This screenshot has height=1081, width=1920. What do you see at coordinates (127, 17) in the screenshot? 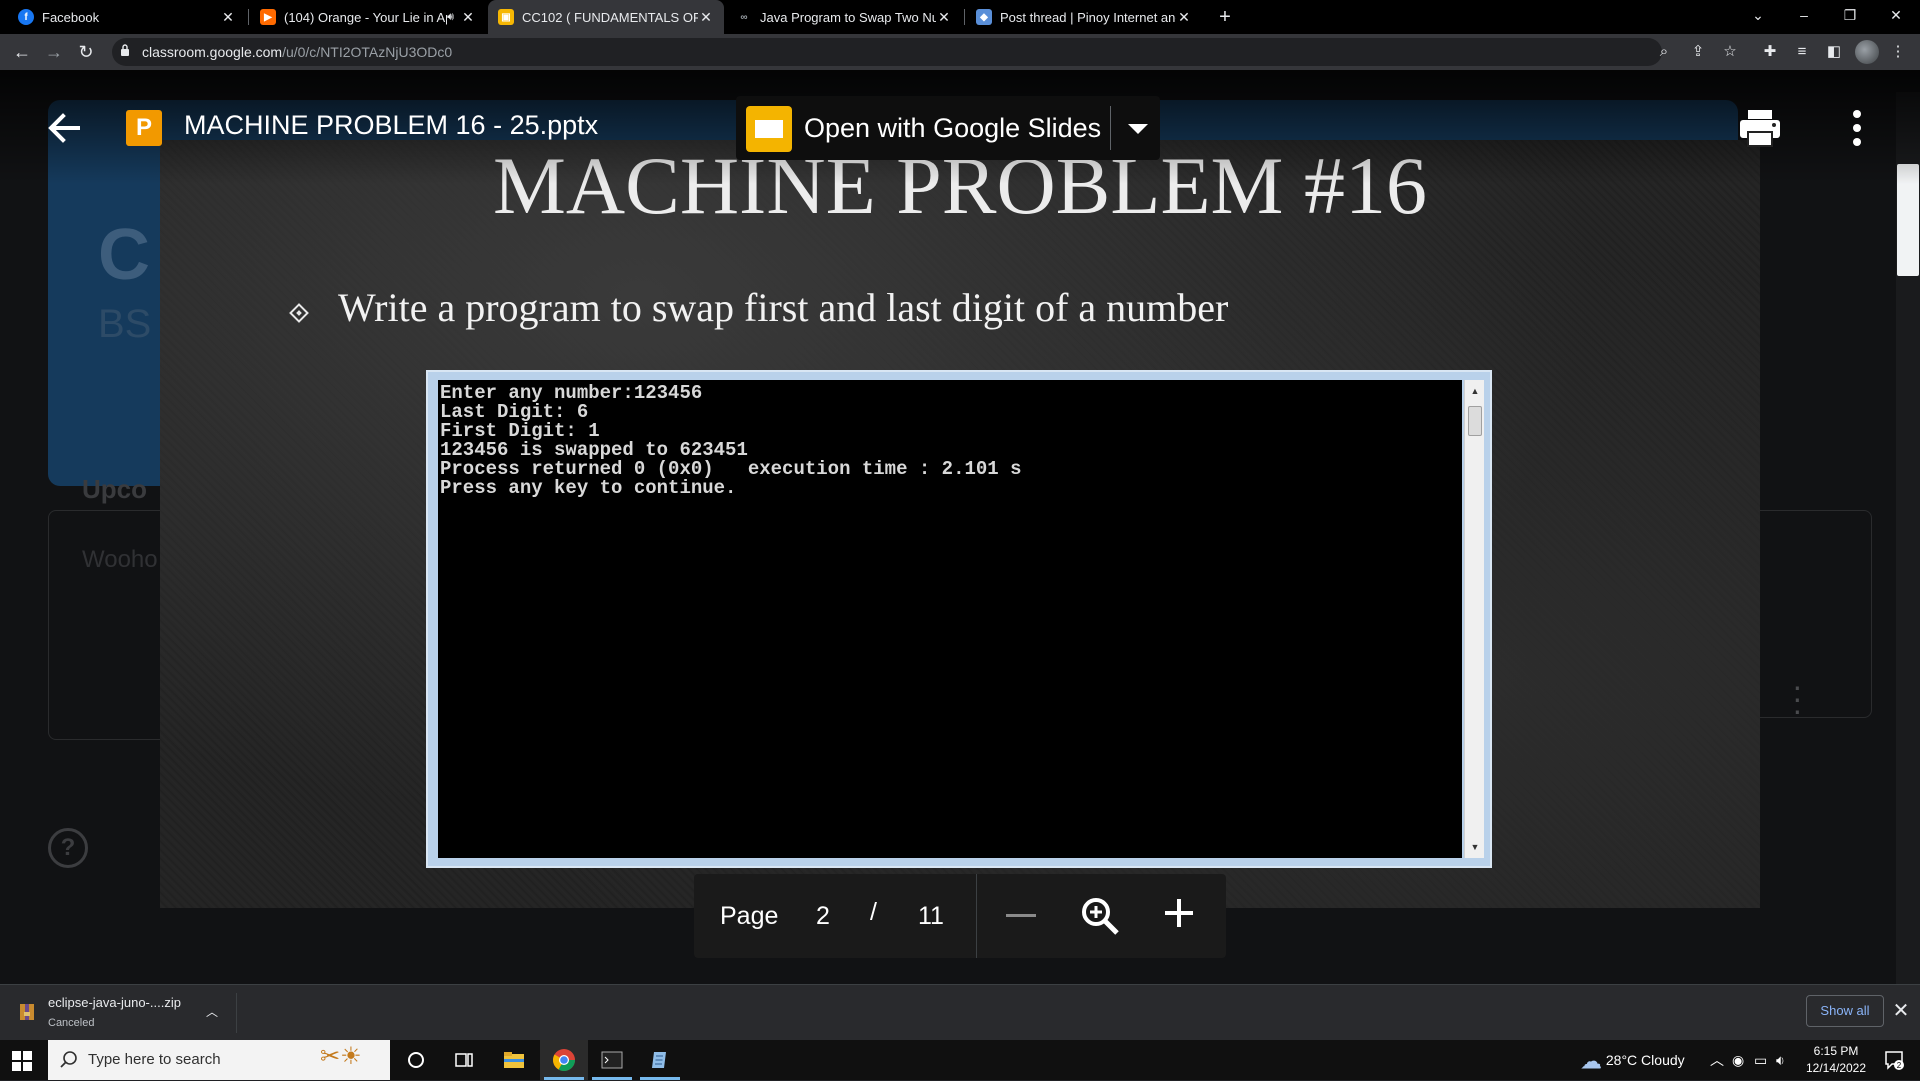
I see `tab-facebook: f Facebook ✕` at bounding box center [127, 17].